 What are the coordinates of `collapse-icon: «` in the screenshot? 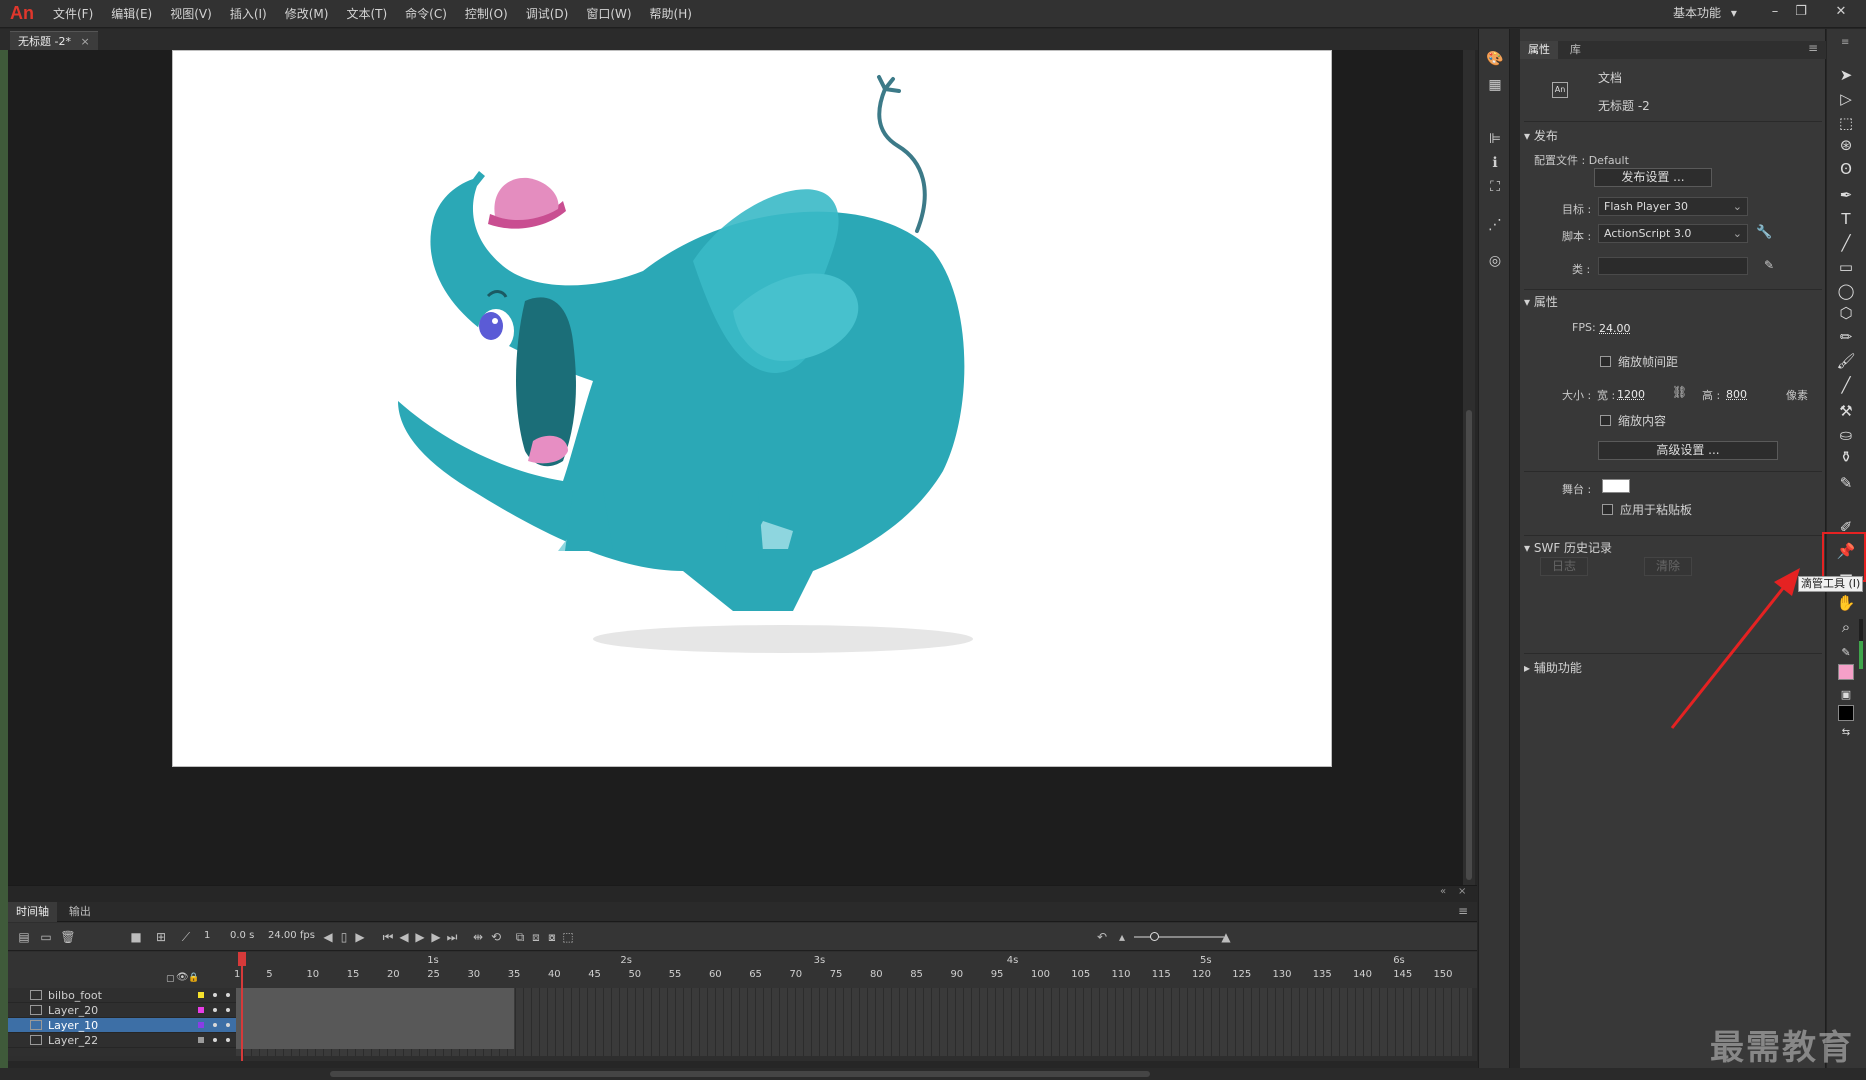 It's located at (1443, 891).